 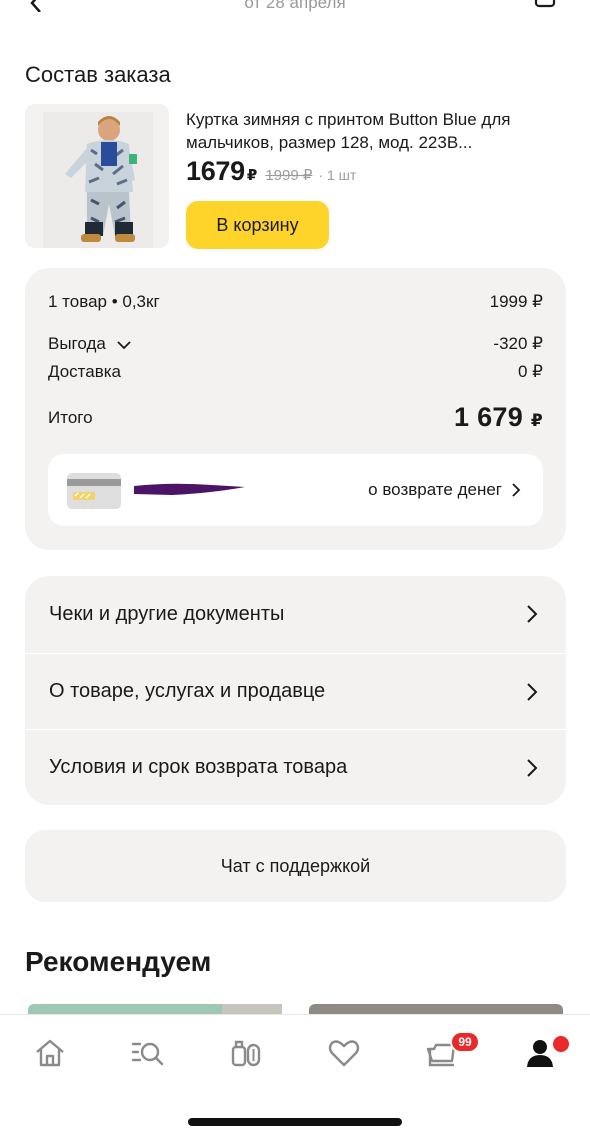 I want to click on product-price-row: 1679 ₽ 1999 ₽ · 1 шт, so click(x=271, y=173).